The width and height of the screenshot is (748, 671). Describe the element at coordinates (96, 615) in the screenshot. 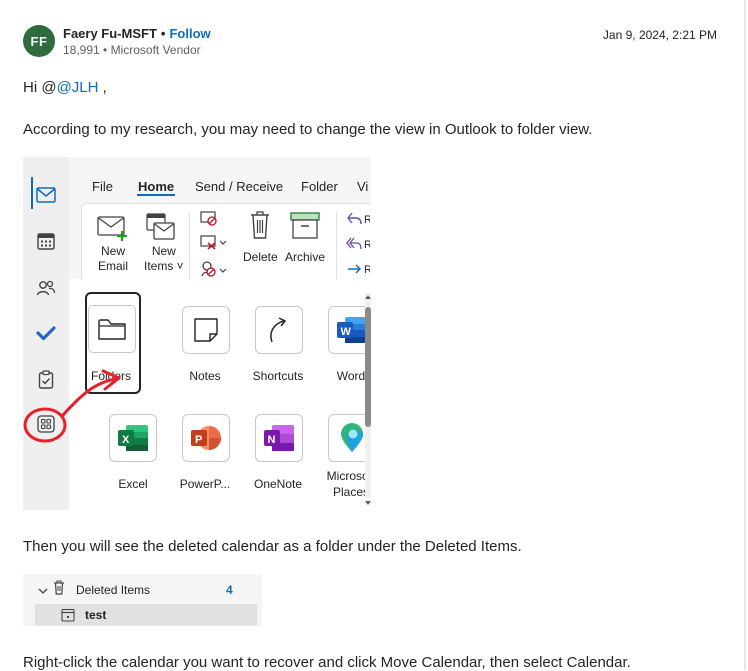

I see `calendar-folder-label: test` at that location.